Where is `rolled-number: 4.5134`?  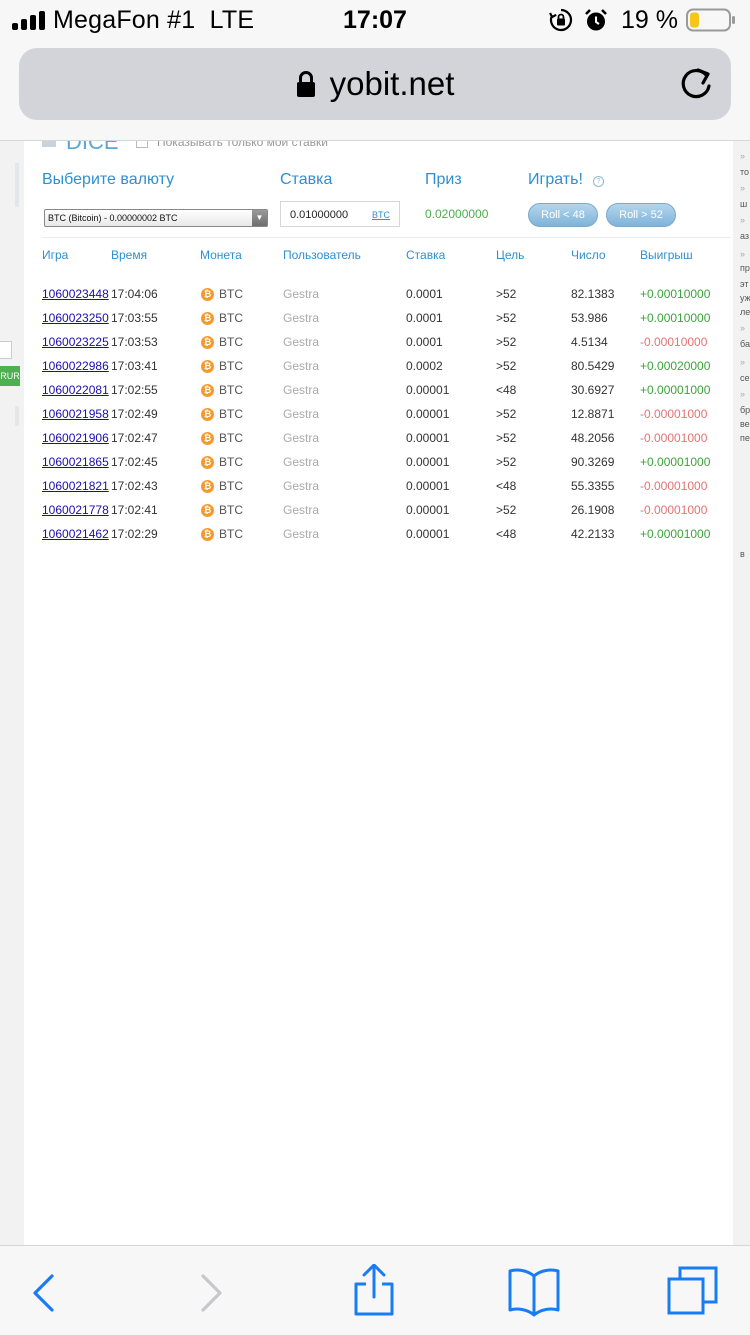
rolled-number: 4.5134 is located at coordinates (589, 342).